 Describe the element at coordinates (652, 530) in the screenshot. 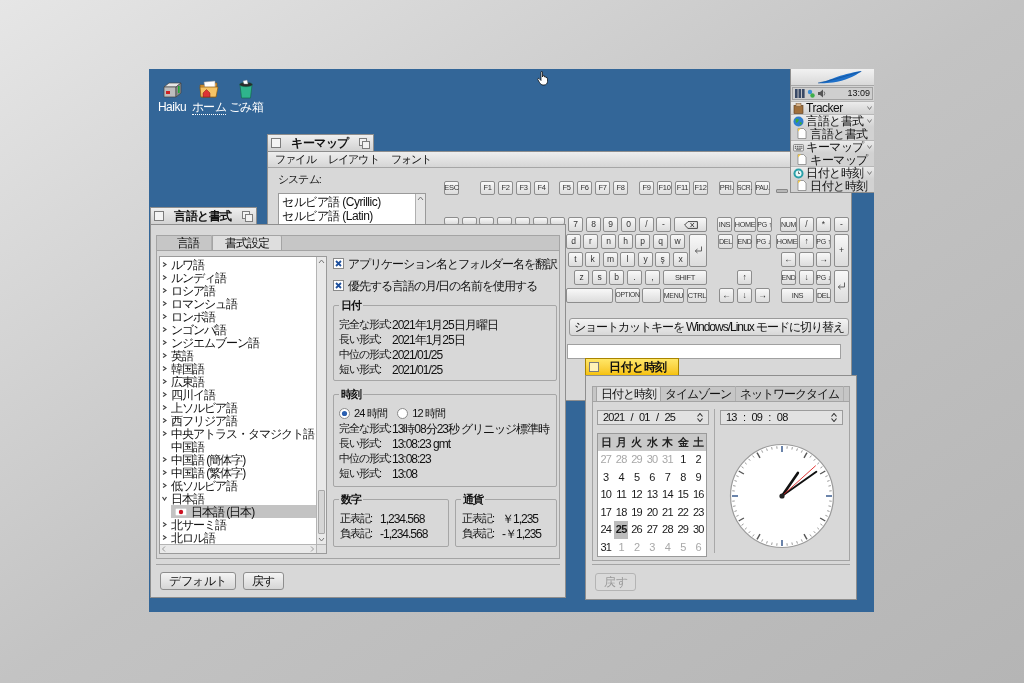

I see `calendar-day: 27` at that location.